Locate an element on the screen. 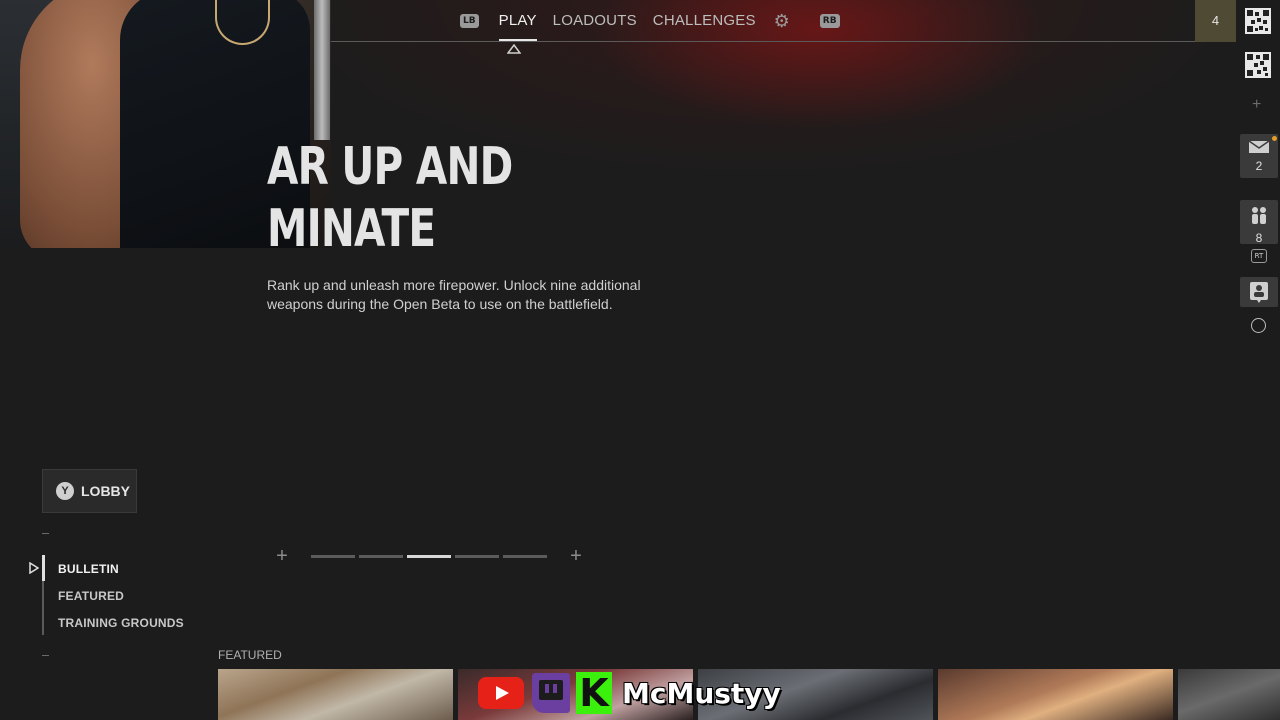 This screenshot has height=720, width=1280. carousel-next-icon: + is located at coordinates (576, 556).